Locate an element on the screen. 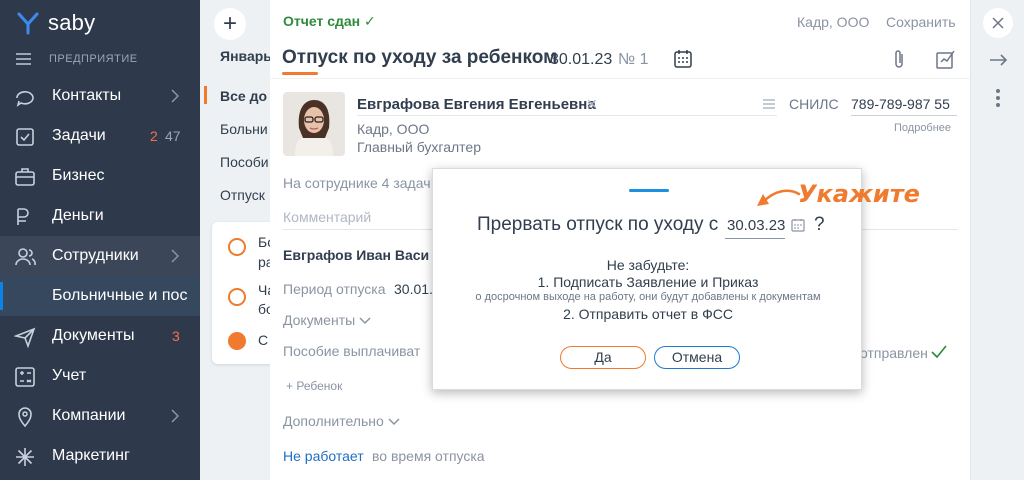 The image size is (1024, 480). sidebar-item-employees: Сотрудники is located at coordinates (100, 256).